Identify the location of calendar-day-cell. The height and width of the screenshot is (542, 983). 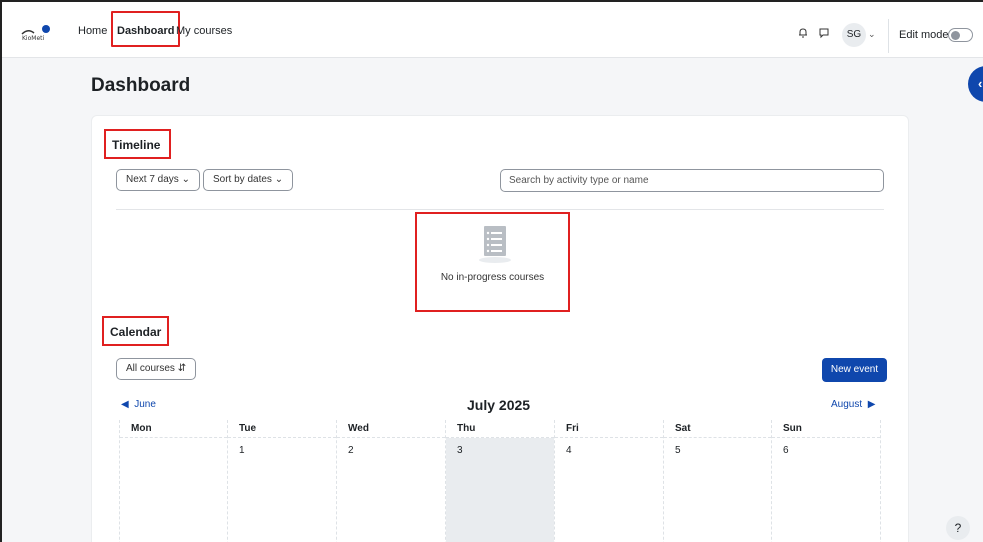
(173, 490).